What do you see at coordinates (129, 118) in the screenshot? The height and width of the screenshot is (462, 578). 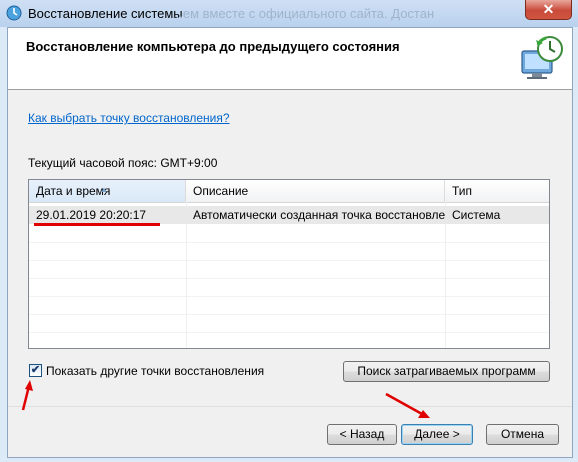 I see `how-to-choose-restore-point-link: Как выбрать точку восстановления?` at bounding box center [129, 118].